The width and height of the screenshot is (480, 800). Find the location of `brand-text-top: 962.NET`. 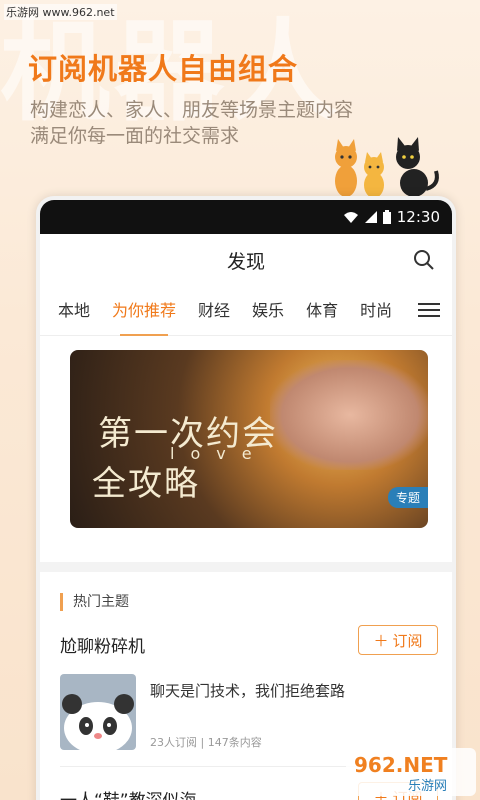

brand-text-top: 962.NET is located at coordinates (401, 765).